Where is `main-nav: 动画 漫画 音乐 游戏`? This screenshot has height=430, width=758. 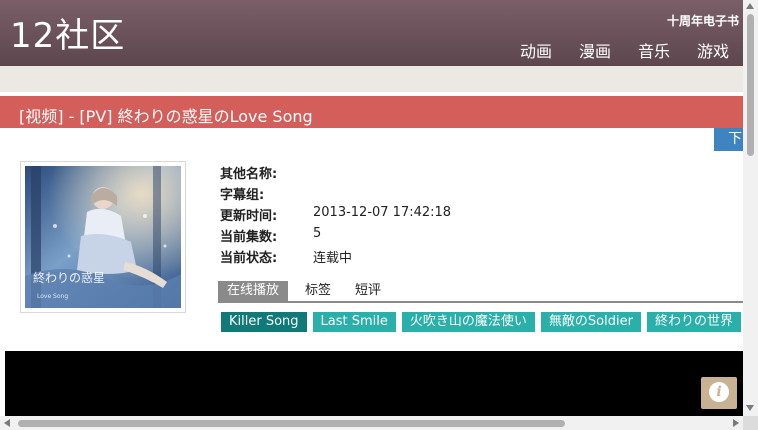 main-nav: 动画 漫画 音乐 游戏 is located at coordinates (611, 50).